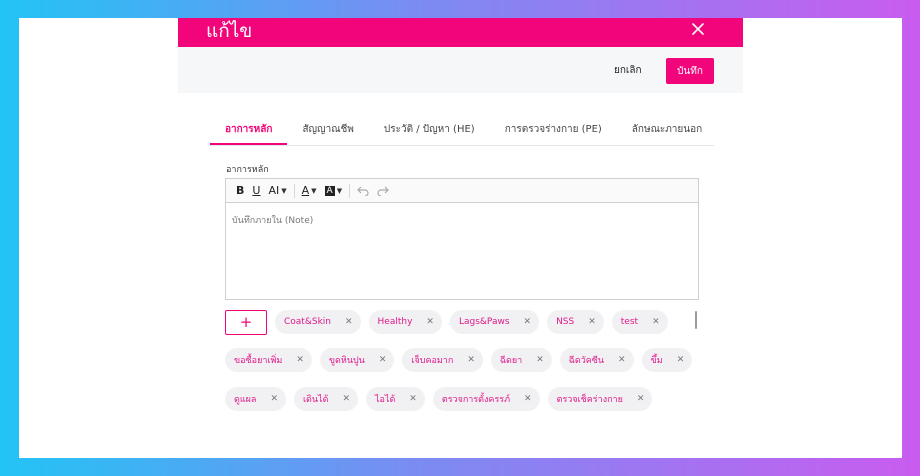  I want to click on editor-toolbar: B U AI ▼ A ▼ A ▼, so click(462, 191).